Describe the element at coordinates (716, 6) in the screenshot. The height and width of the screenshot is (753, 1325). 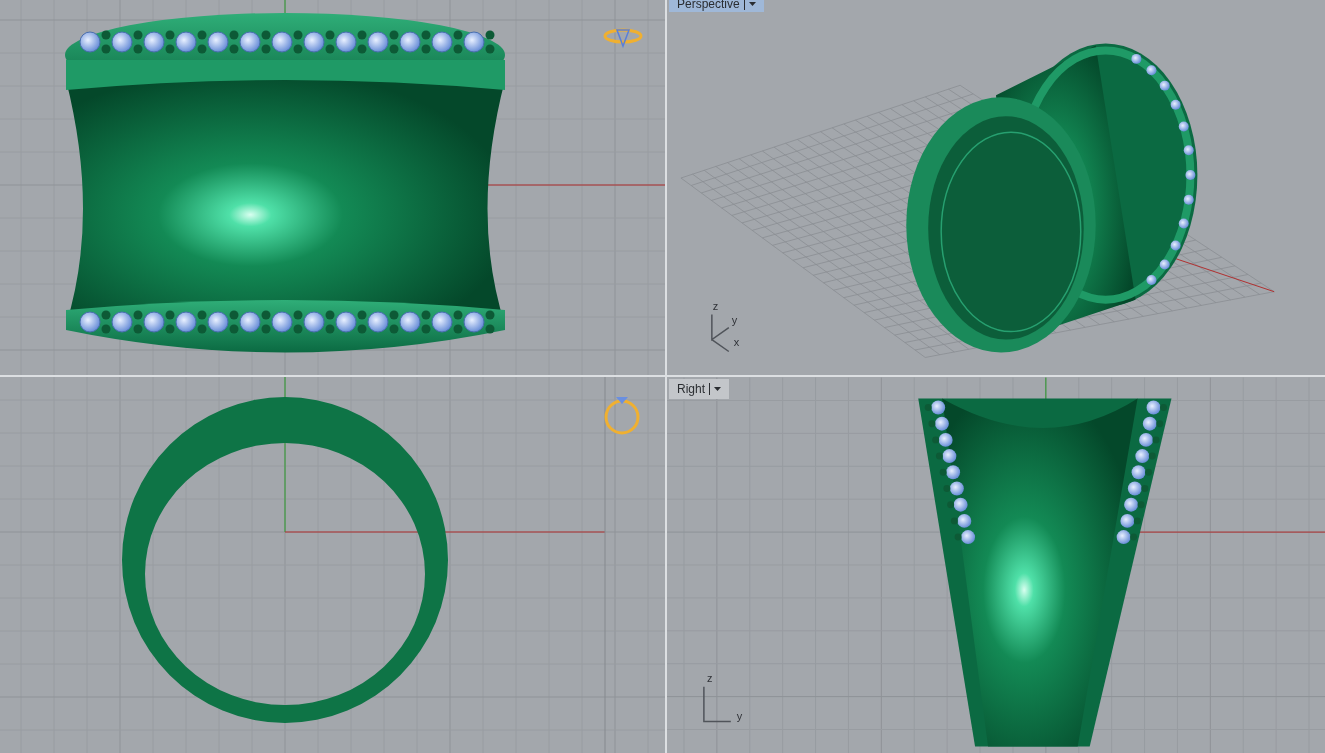
I see `viewport-tab: Perspective` at that location.